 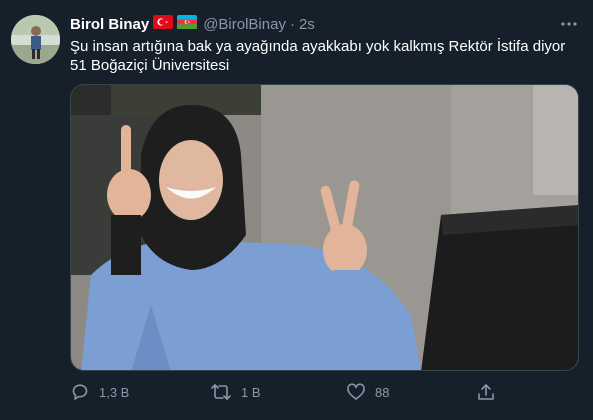 I want to click on author-handle: @BirolBinay, so click(x=244, y=24).